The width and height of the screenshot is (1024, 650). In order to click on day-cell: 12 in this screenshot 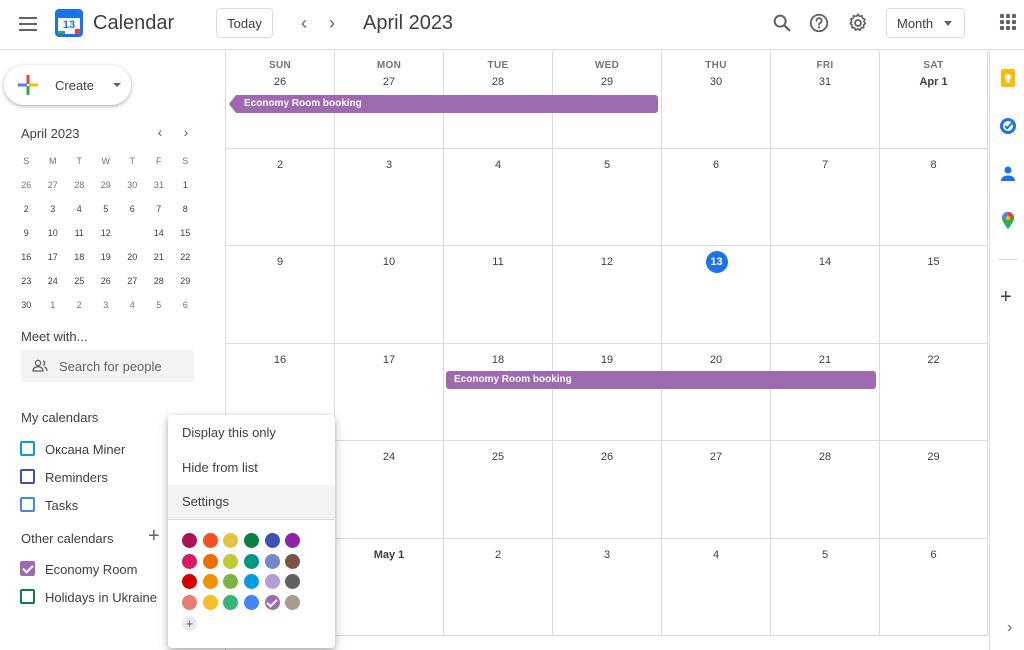, I will do `click(607, 295)`.